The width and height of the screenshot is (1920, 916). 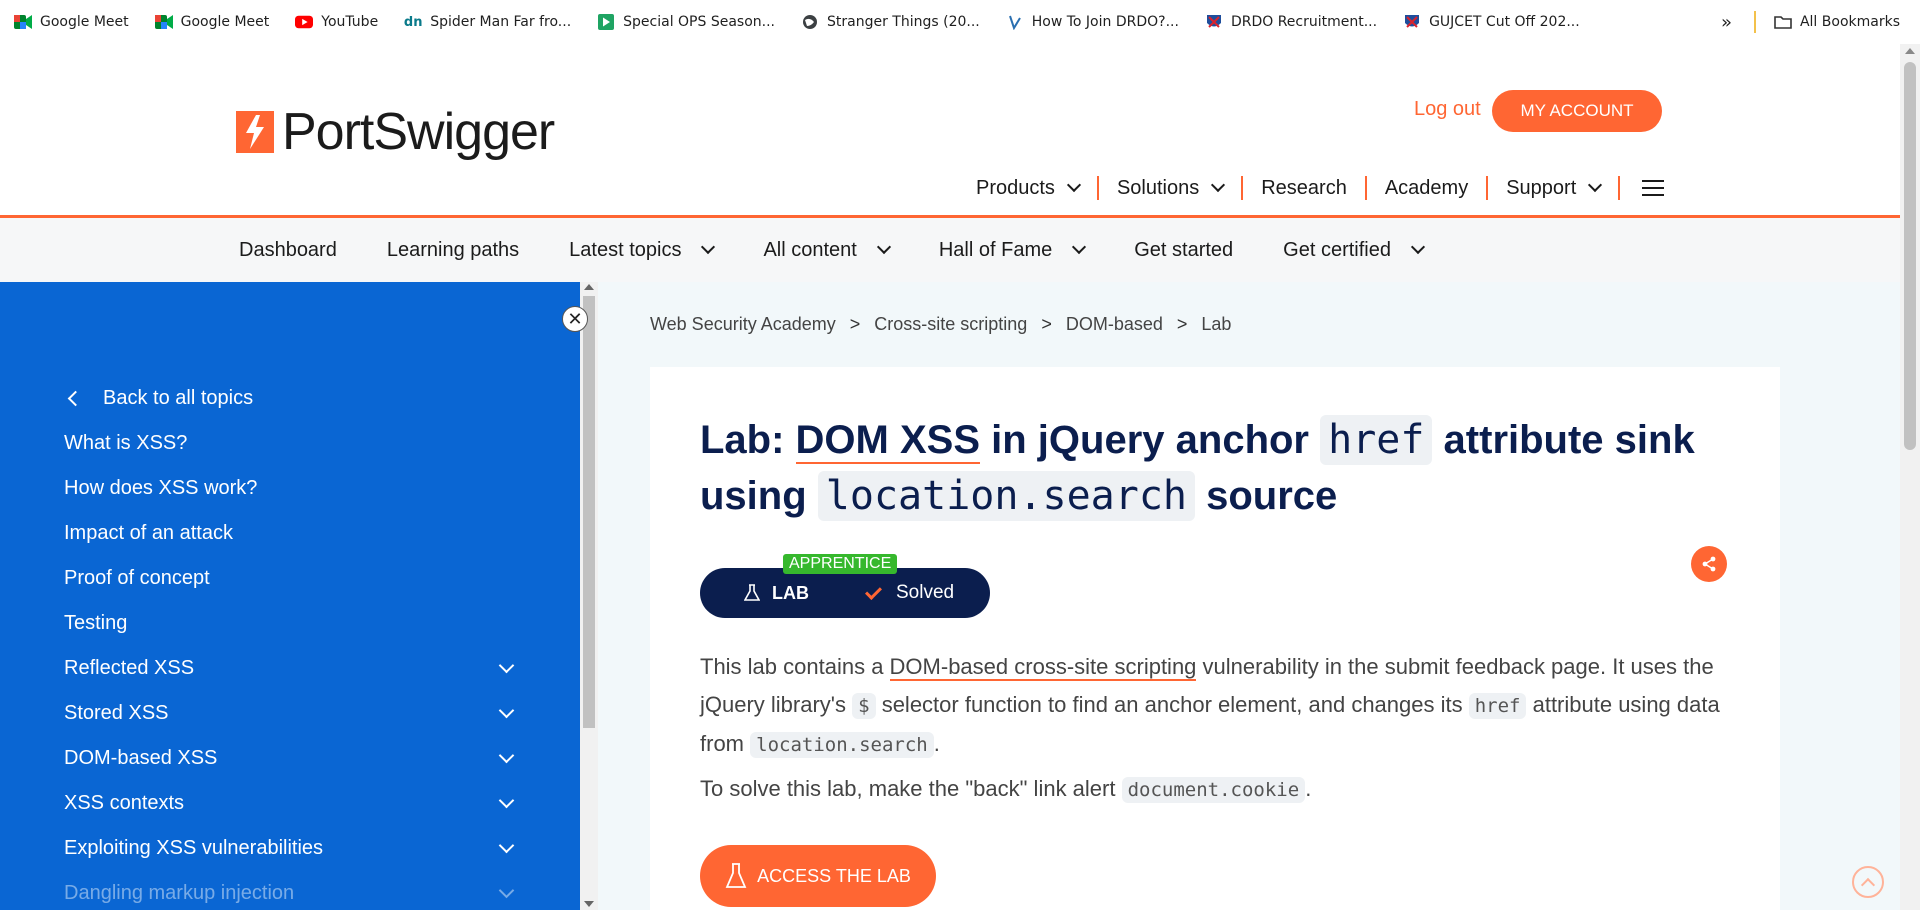 What do you see at coordinates (294, 488) in the screenshot?
I see `sidebar-item-how-xss-works: How does XSS work?` at bounding box center [294, 488].